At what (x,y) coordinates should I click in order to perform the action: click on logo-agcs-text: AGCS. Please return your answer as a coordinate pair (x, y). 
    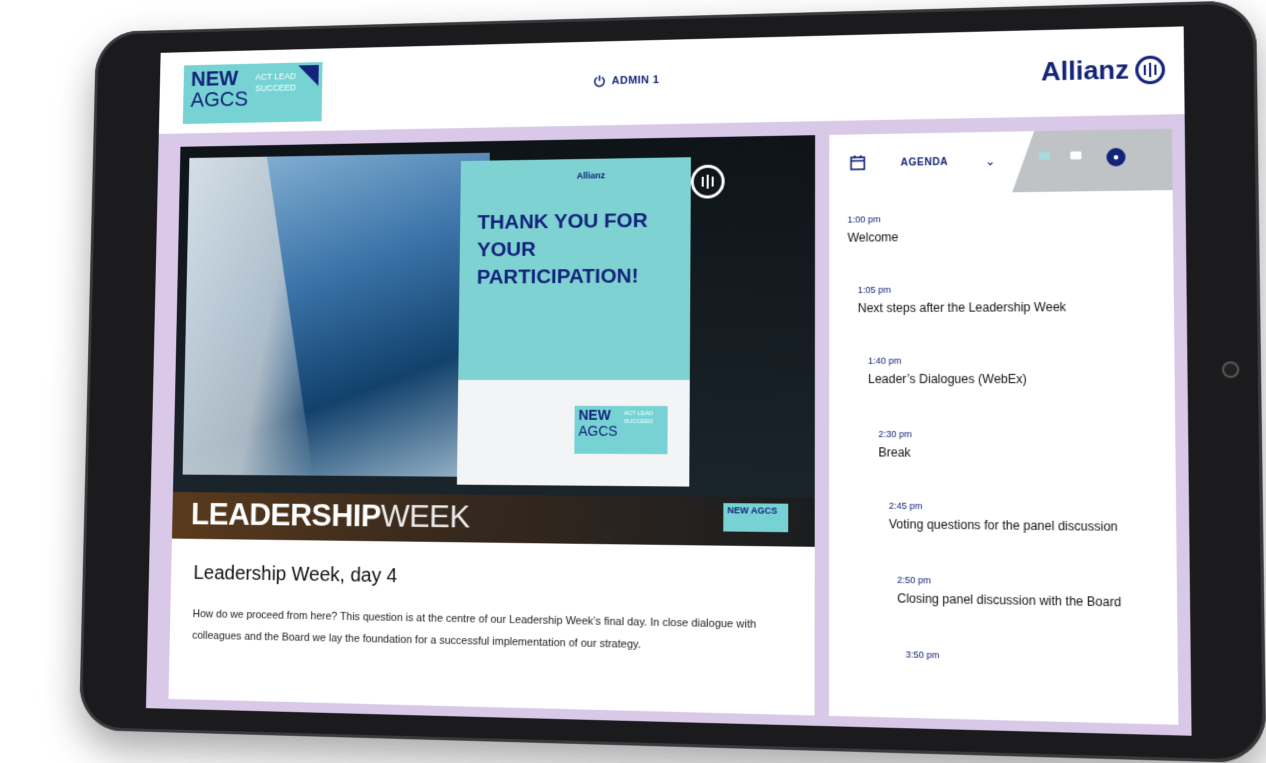
    Looking at the image, I should click on (219, 99).